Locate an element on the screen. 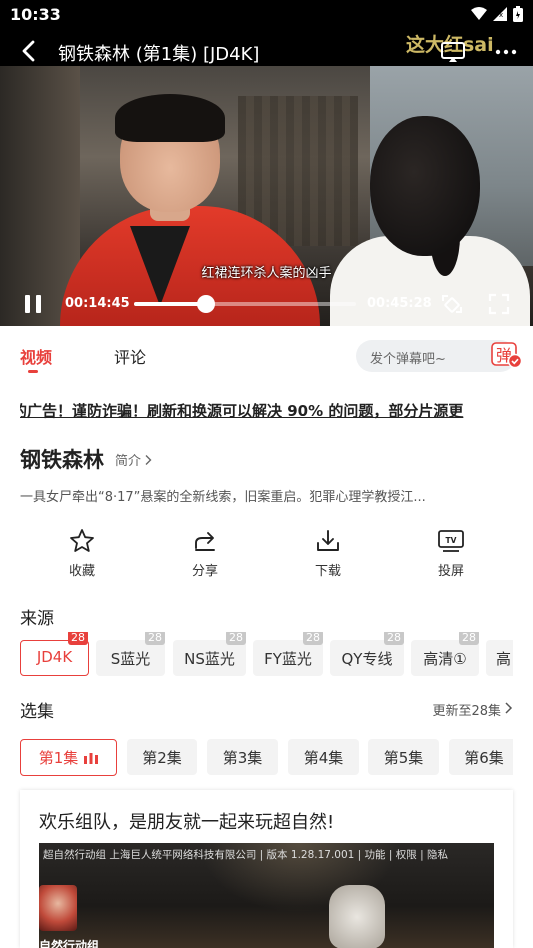  episode-chip: 第2集 is located at coordinates (162, 757).